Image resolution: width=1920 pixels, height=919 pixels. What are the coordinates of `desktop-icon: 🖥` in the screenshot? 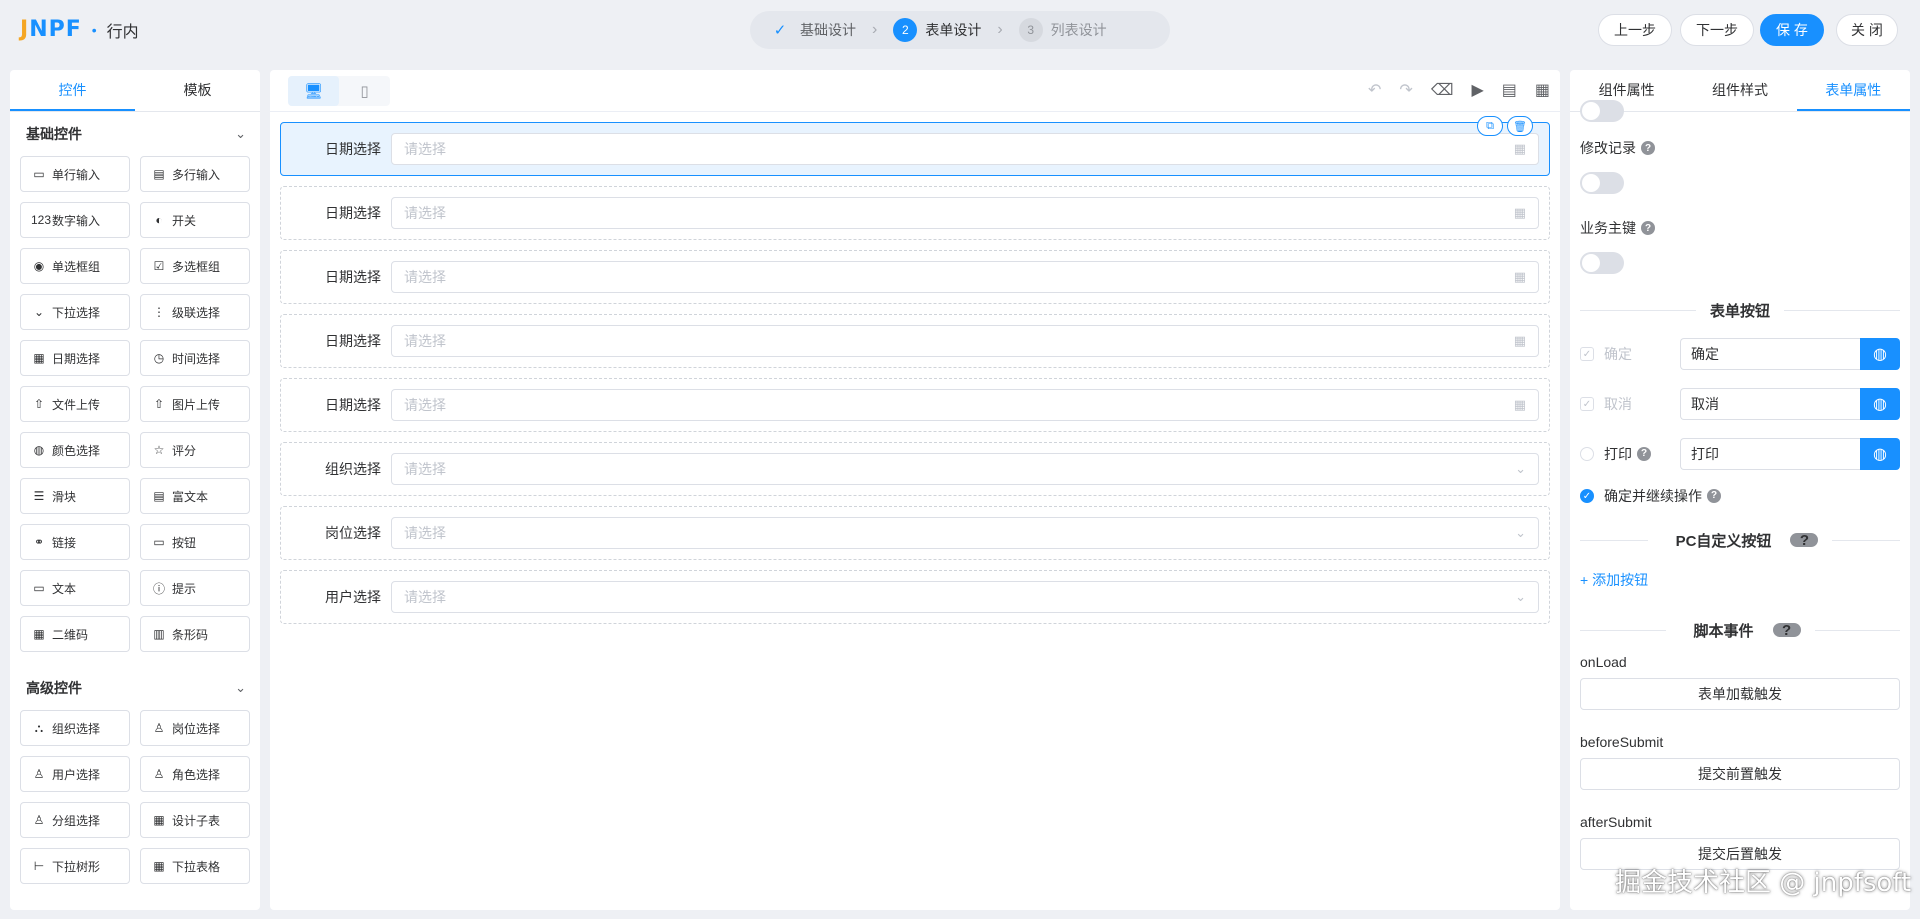 It's located at (313, 91).